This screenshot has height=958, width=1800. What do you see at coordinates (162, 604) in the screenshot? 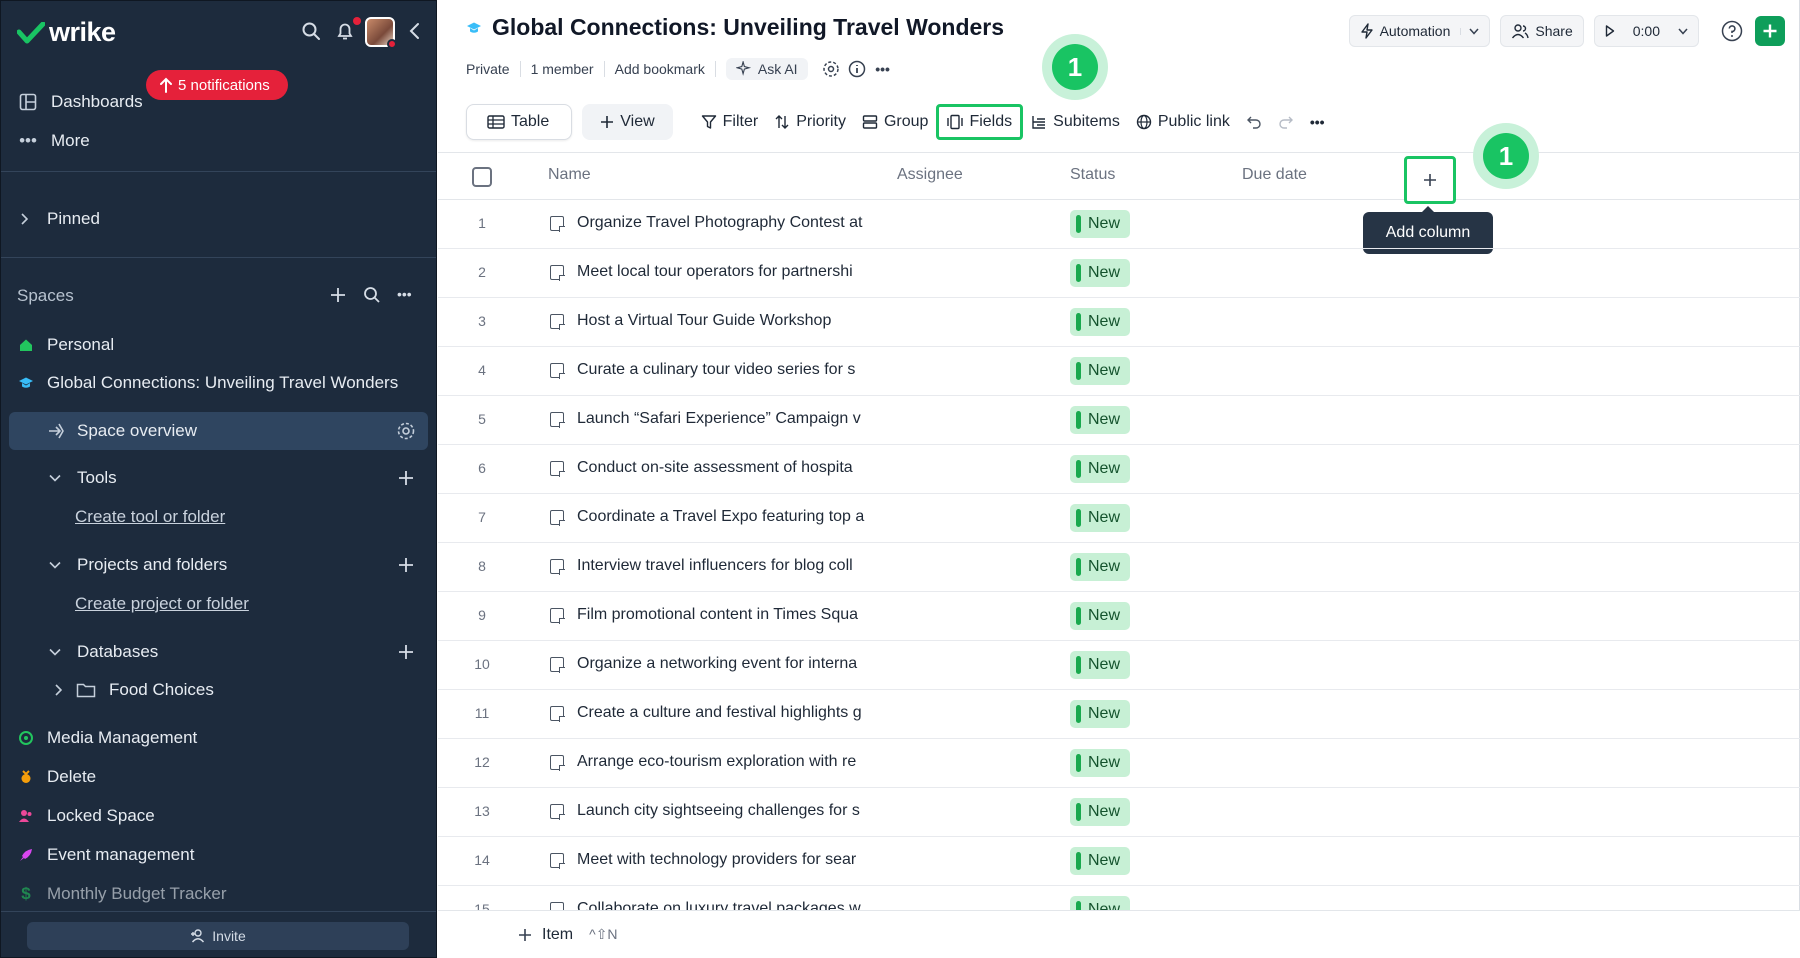
I see `create-project-link: Create project or folder` at bounding box center [162, 604].